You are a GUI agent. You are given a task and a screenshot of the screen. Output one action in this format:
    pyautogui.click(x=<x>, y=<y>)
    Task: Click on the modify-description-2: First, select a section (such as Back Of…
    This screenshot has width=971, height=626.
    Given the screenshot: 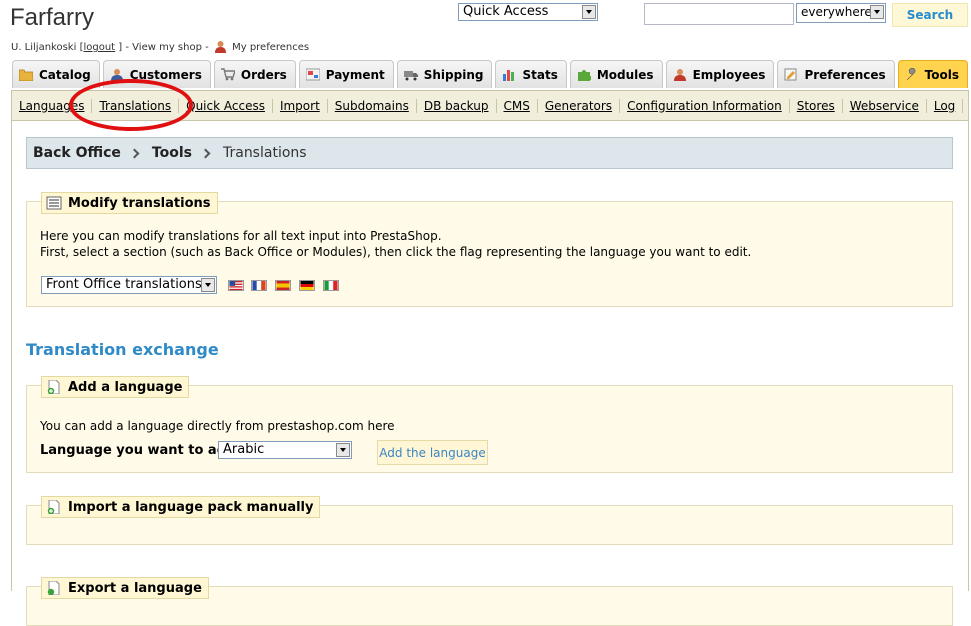 What is the action you would take?
    pyautogui.click(x=396, y=252)
    